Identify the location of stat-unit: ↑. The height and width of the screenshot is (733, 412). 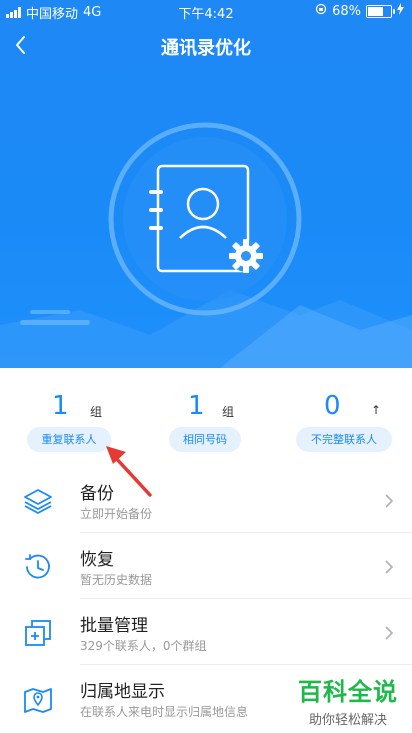
(376, 410).